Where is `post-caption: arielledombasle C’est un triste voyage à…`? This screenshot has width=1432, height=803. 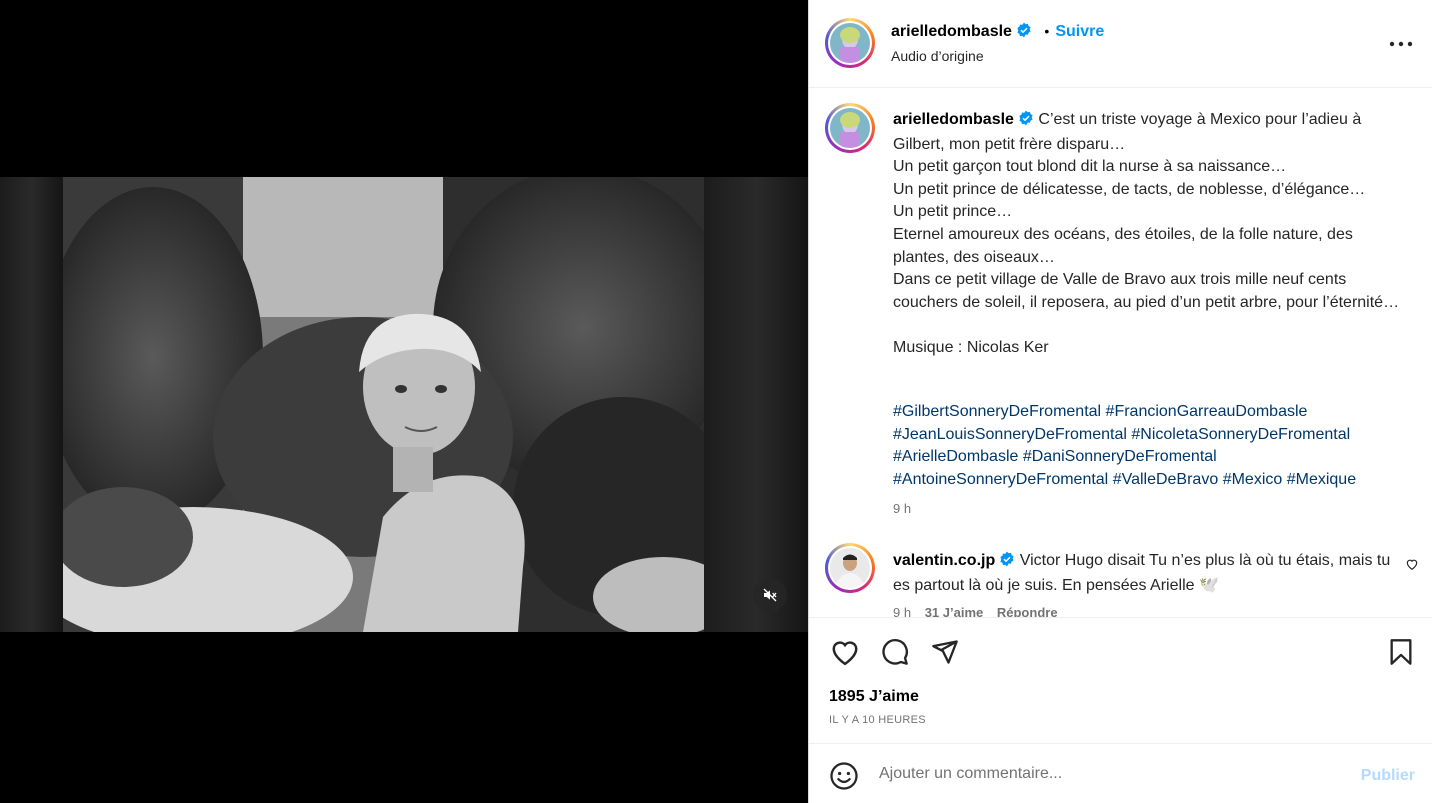
post-caption: arielledombasle C’est un triste voyage à… is located at coordinates (1153, 234).